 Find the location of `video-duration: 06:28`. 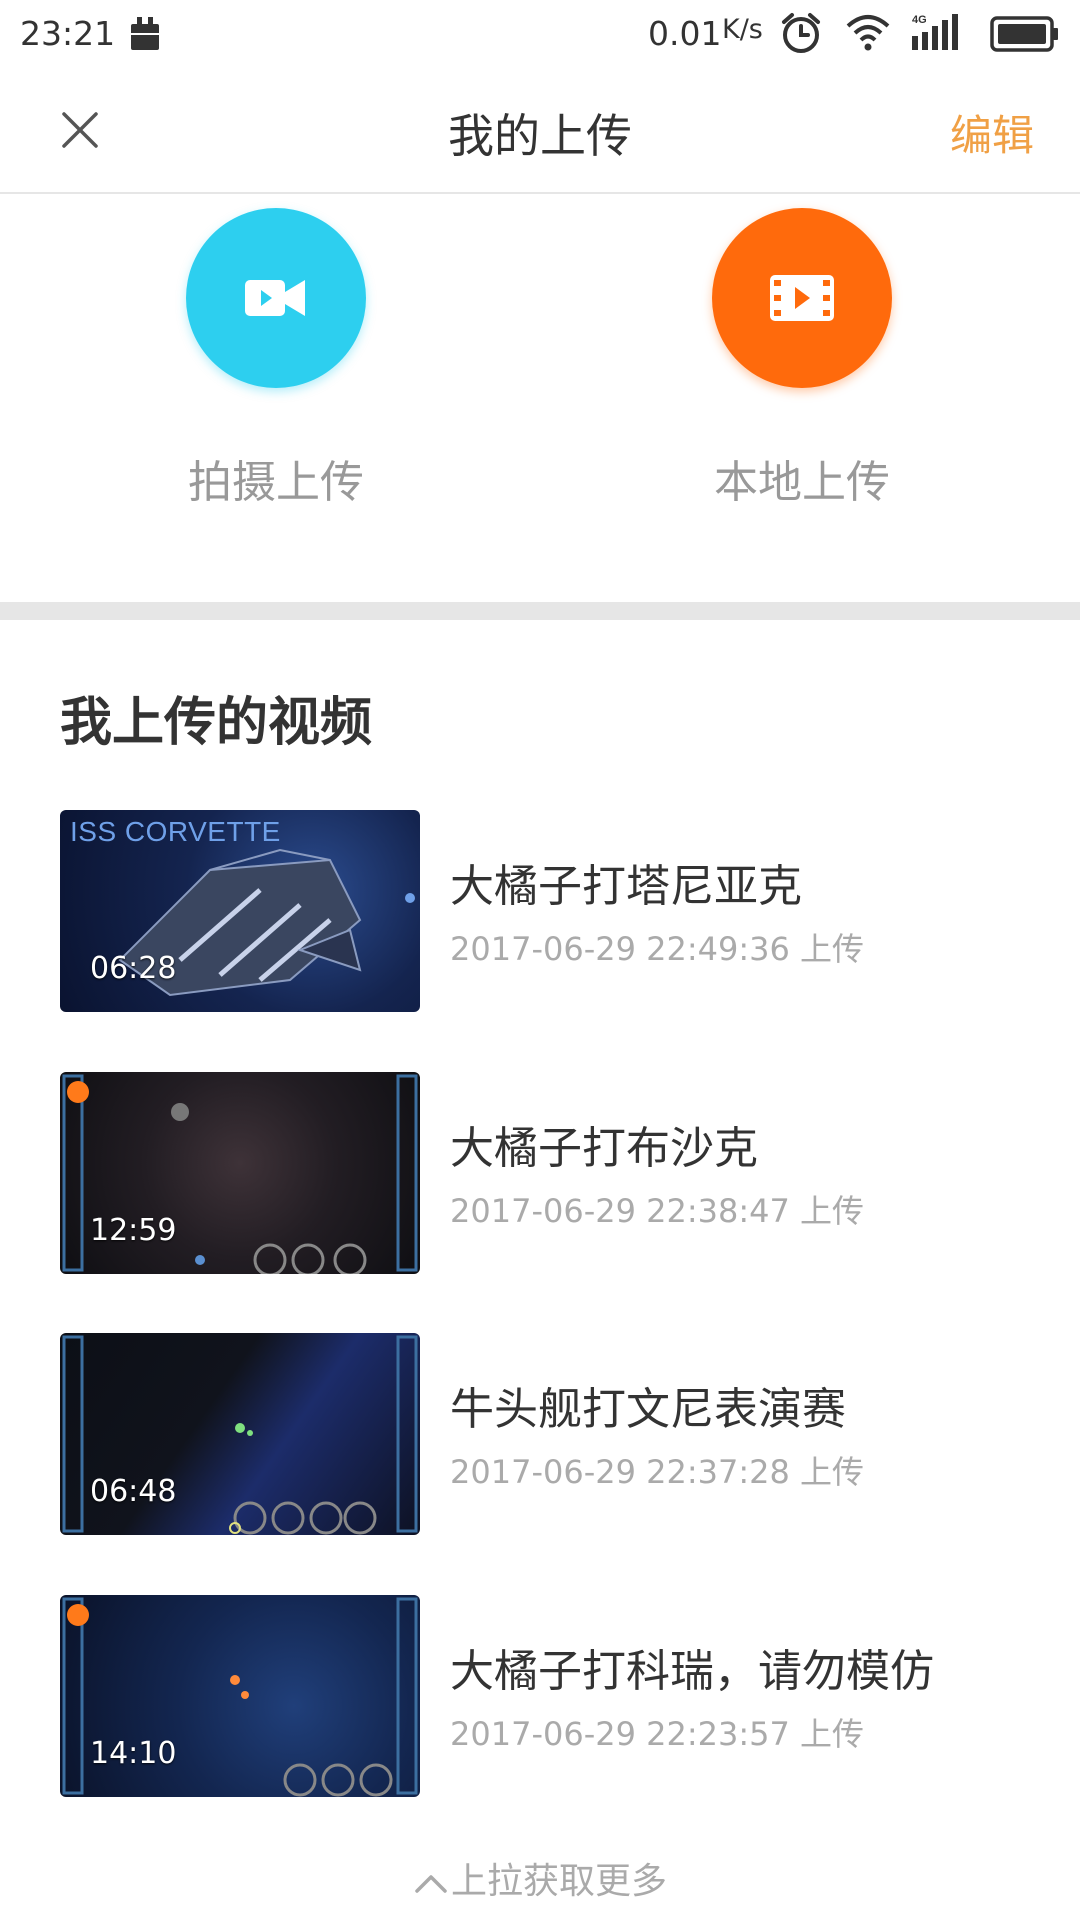

video-duration: 06:28 is located at coordinates (133, 968).